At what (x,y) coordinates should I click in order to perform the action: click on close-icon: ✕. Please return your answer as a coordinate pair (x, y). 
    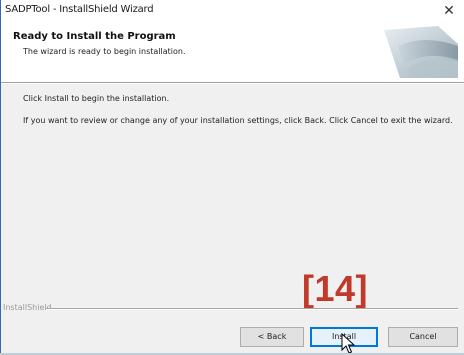
    Looking at the image, I should click on (449, 11).